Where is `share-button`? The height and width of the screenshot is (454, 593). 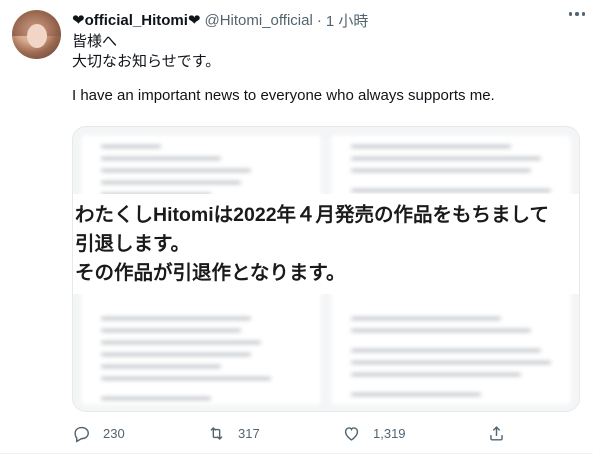 share-button is located at coordinates (496, 433).